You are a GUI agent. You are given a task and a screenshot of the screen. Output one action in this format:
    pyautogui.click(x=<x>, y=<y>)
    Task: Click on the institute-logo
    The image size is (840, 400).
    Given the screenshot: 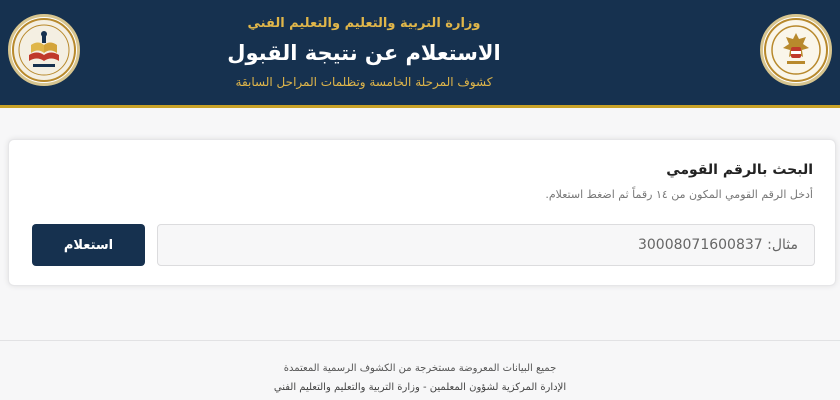 What is the action you would take?
    pyautogui.click(x=44, y=50)
    